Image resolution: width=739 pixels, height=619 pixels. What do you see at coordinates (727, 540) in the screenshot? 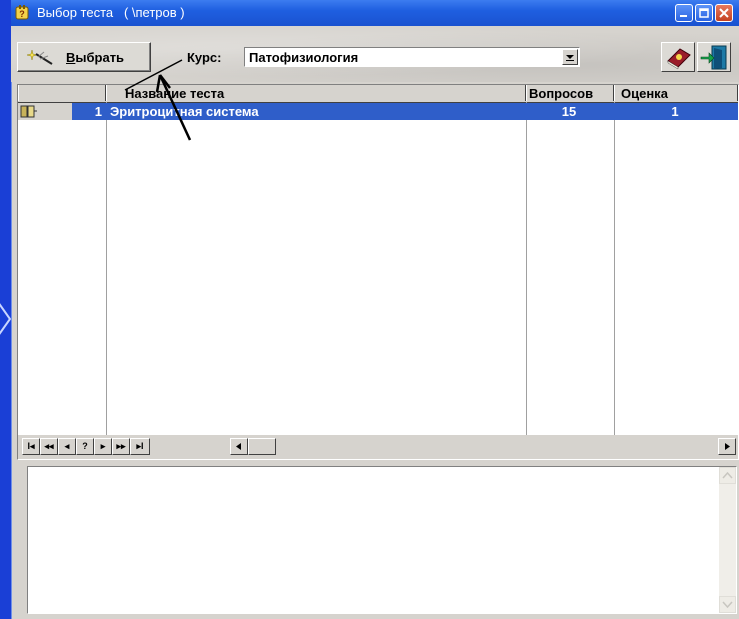
I see `memo-scrollbar` at bounding box center [727, 540].